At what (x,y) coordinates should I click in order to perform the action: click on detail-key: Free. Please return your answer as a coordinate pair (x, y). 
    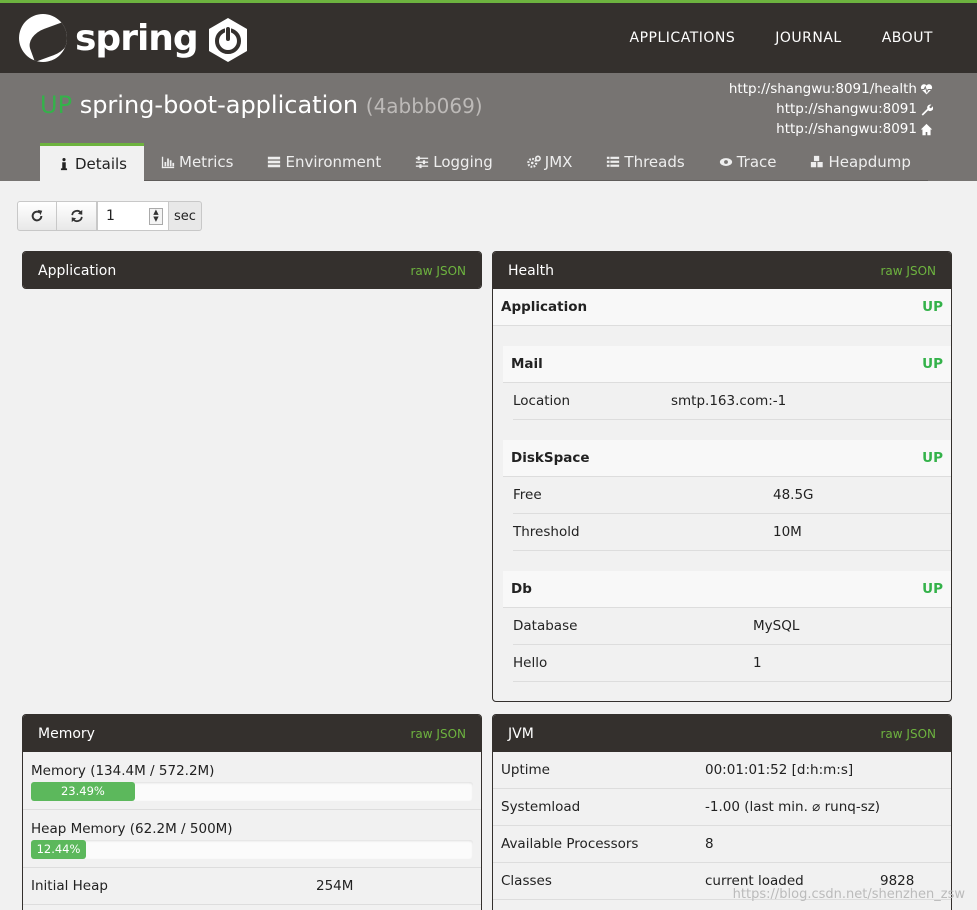
    Looking at the image, I should click on (527, 495).